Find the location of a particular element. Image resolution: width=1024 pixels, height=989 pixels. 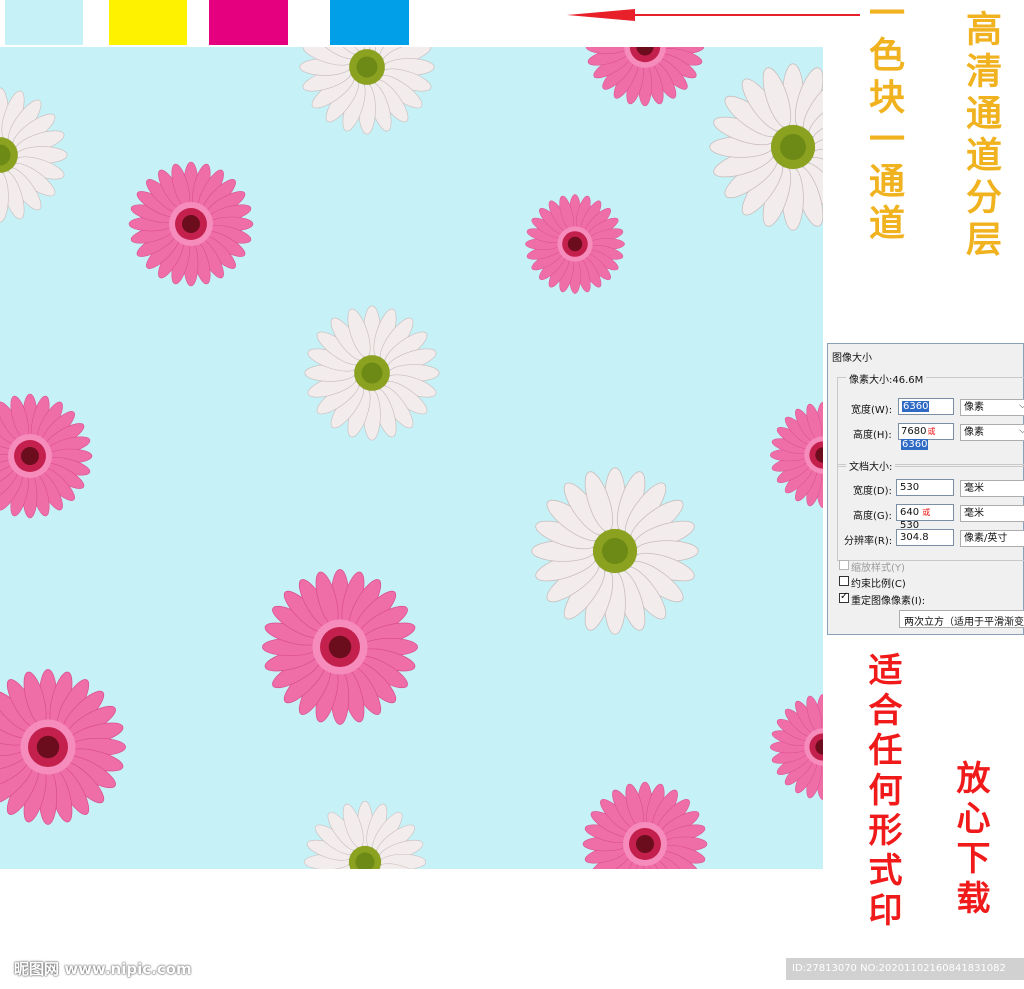

height-new-value: 6360 is located at coordinates (915, 444).